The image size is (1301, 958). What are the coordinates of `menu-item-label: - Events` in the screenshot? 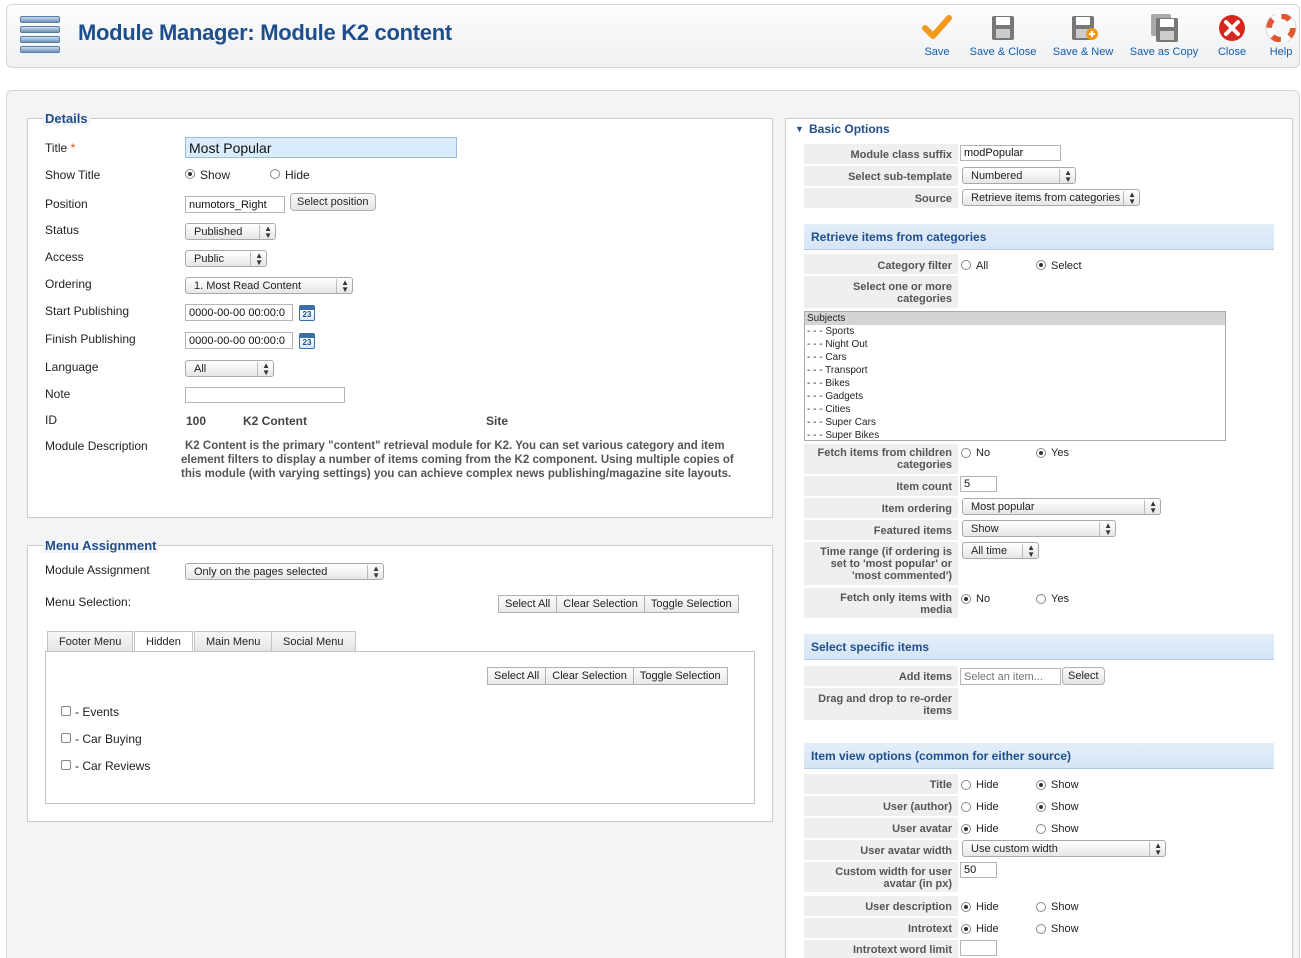 It's located at (97, 712).